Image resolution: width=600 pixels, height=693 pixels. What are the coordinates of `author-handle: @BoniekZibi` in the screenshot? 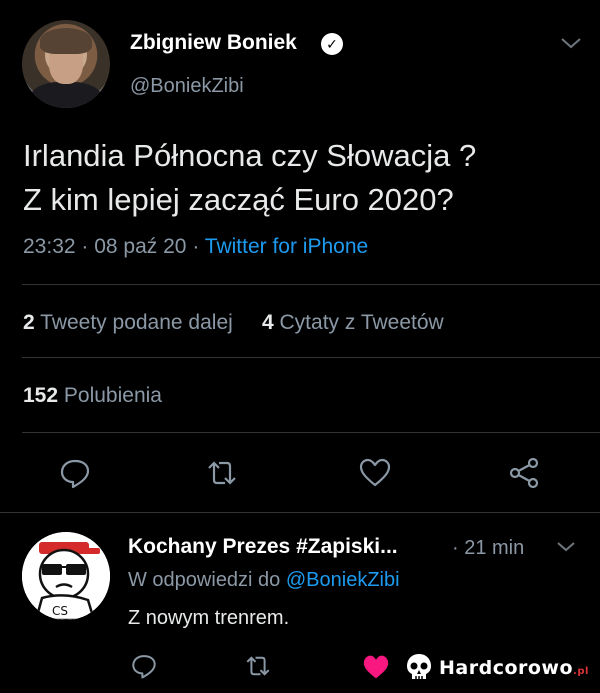 It's located at (187, 86).